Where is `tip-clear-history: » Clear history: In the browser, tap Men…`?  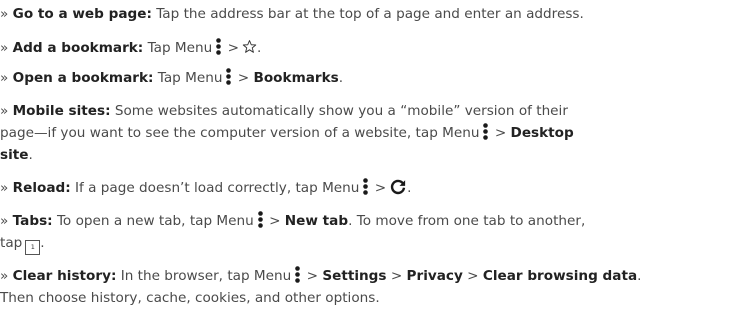
tip-clear-history: » Clear history: In the browser, tap Men… is located at coordinates (320, 276).